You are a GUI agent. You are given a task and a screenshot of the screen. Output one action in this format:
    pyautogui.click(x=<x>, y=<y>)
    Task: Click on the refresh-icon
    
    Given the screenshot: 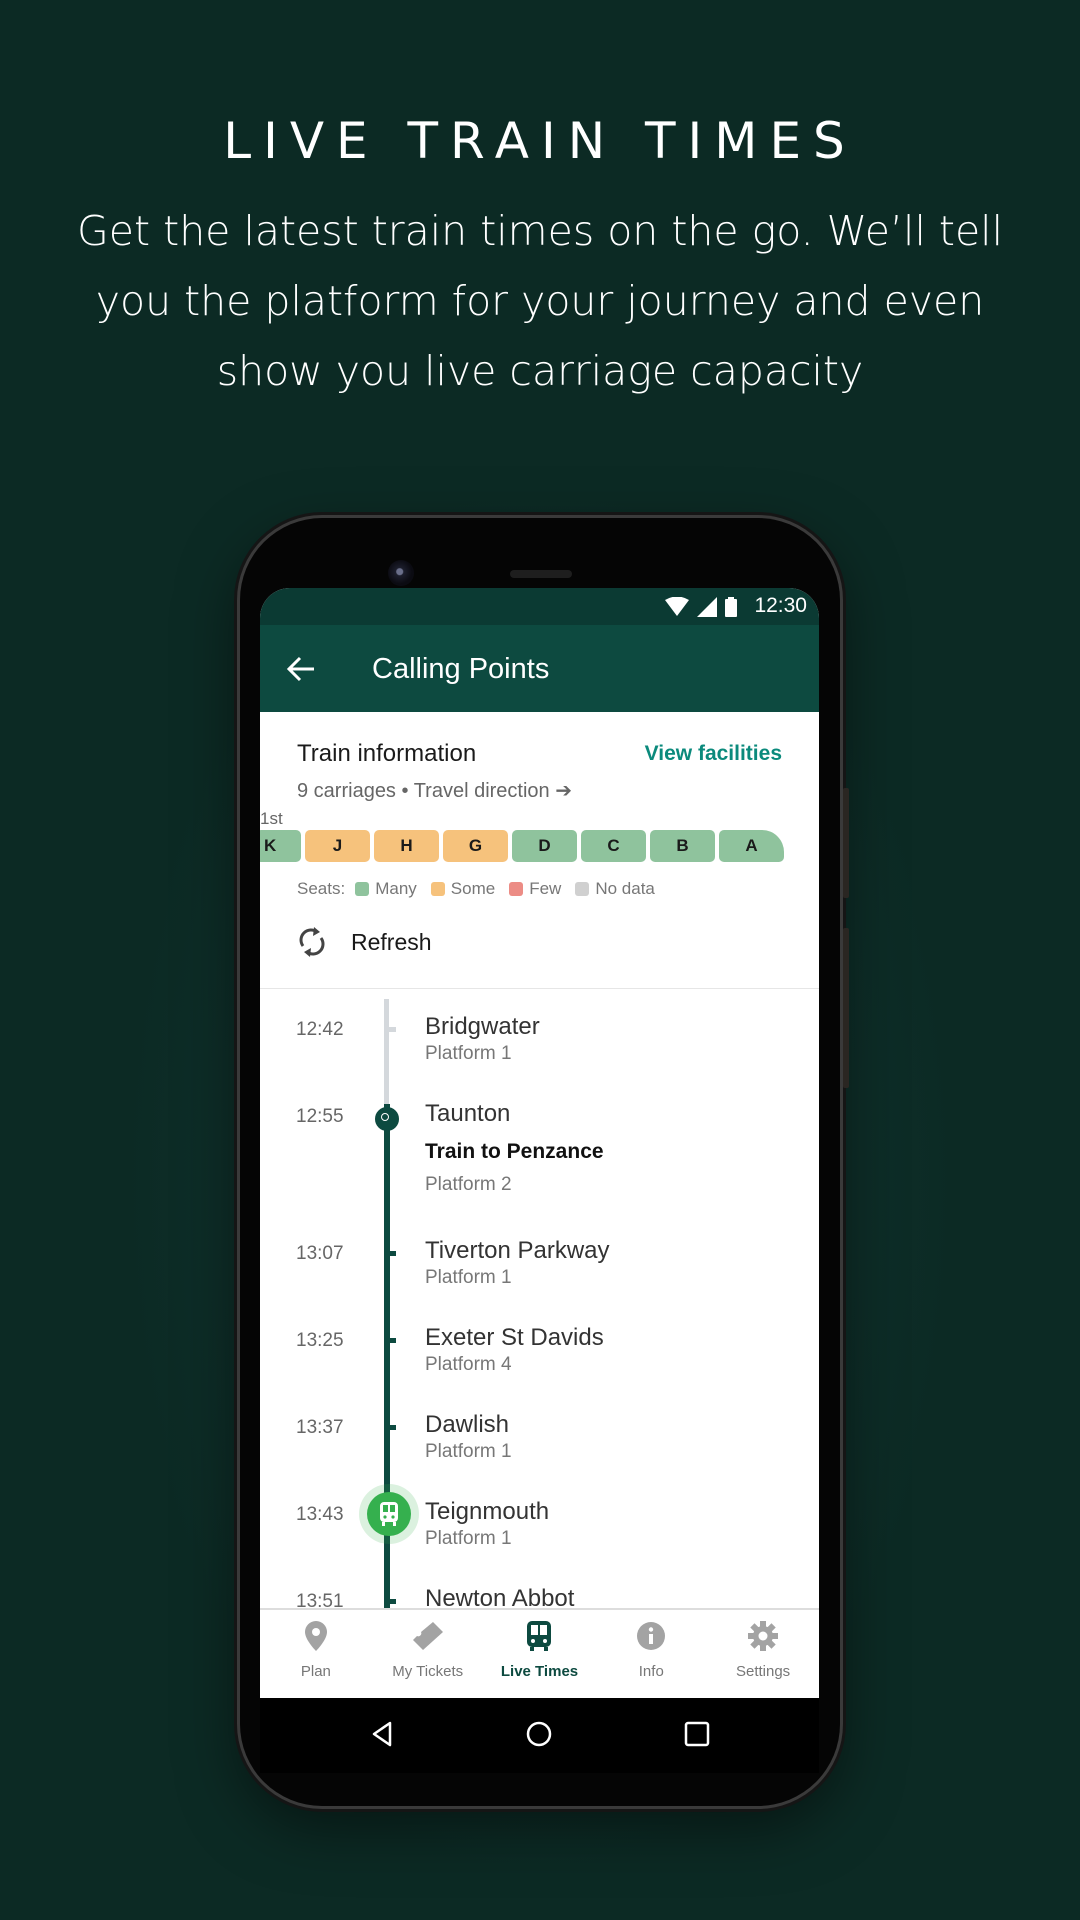 What is the action you would take?
    pyautogui.click(x=312, y=942)
    